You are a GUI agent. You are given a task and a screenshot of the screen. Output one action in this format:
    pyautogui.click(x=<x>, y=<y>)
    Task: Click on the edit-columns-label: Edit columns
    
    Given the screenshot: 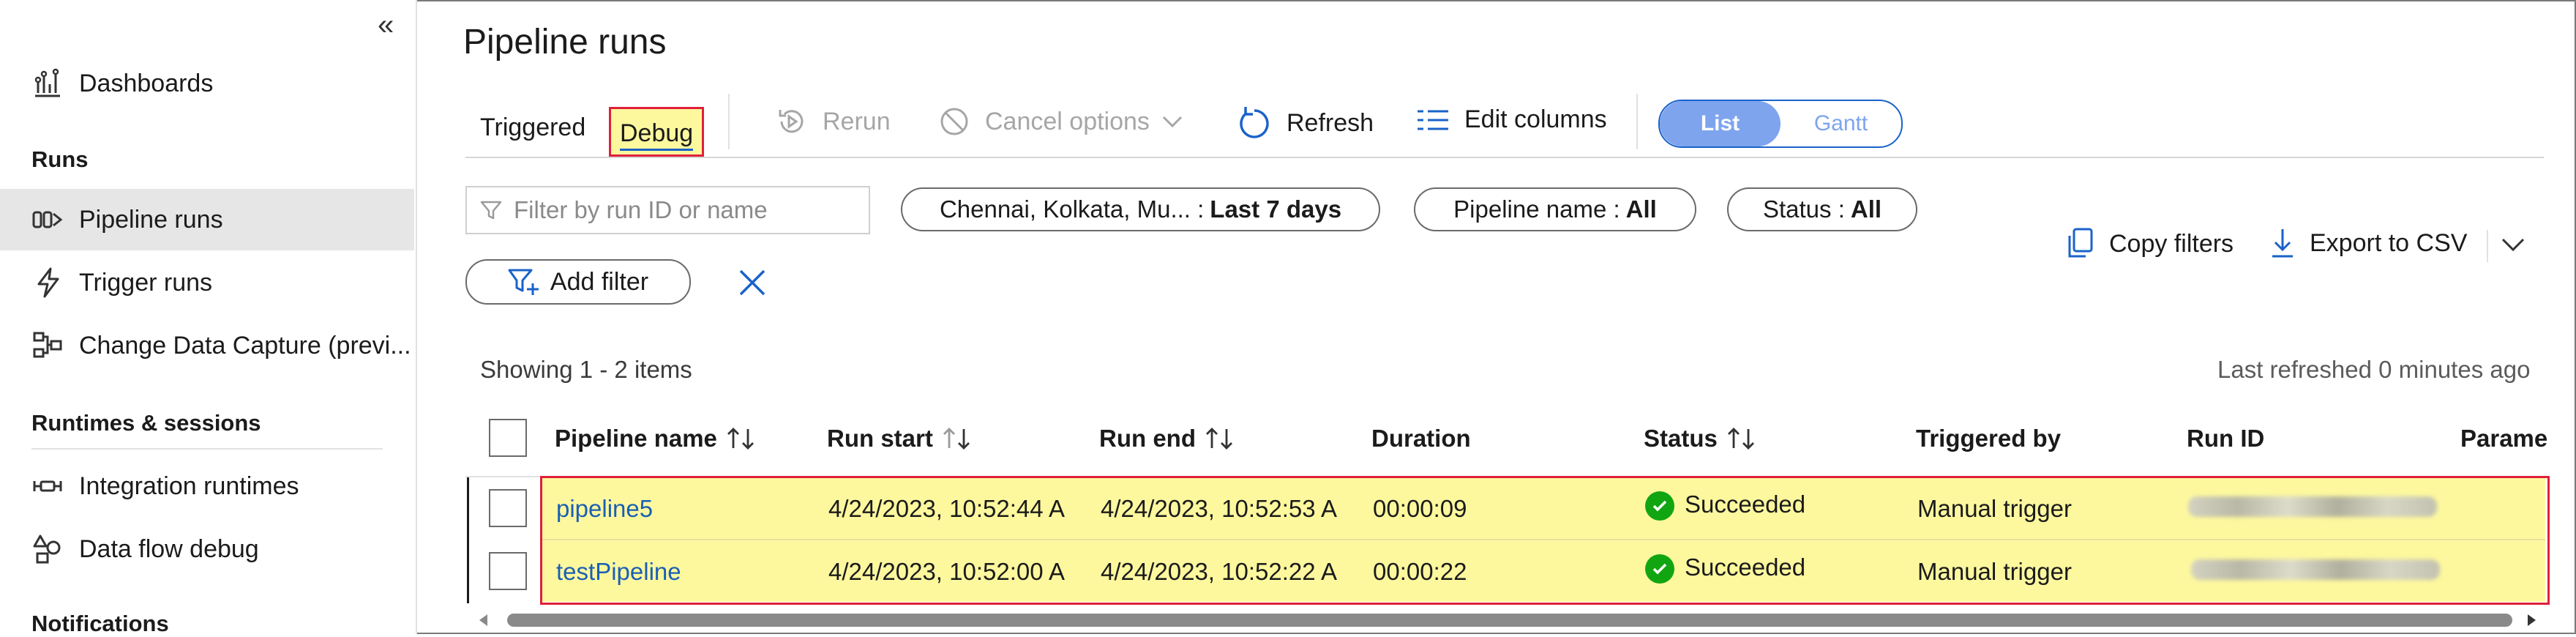 What is the action you would take?
    pyautogui.click(x=1535, y=119)
    